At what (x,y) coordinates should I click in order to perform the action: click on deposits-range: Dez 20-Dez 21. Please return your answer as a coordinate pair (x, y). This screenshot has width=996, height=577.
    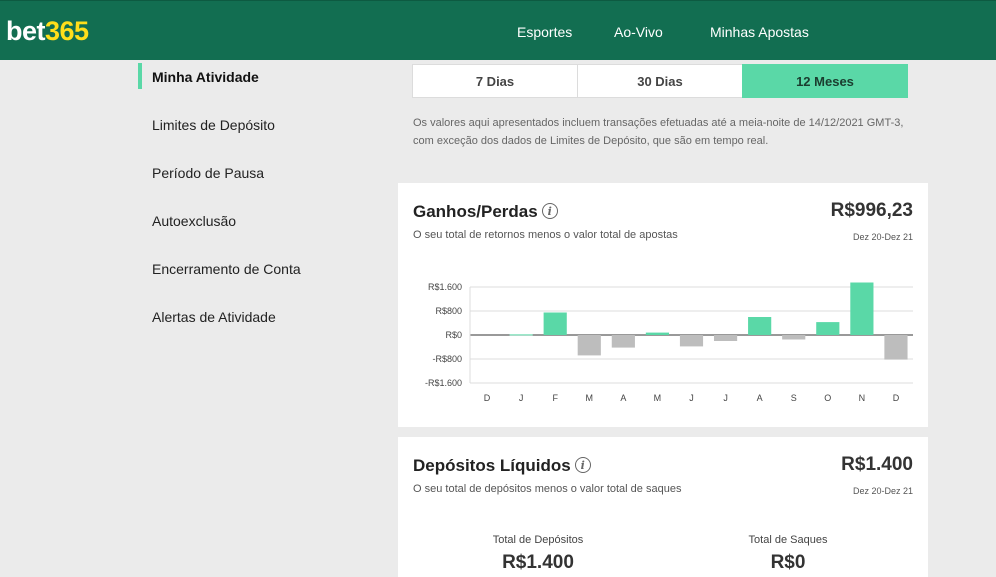
    Looking at the image, I should click on (882, 491).